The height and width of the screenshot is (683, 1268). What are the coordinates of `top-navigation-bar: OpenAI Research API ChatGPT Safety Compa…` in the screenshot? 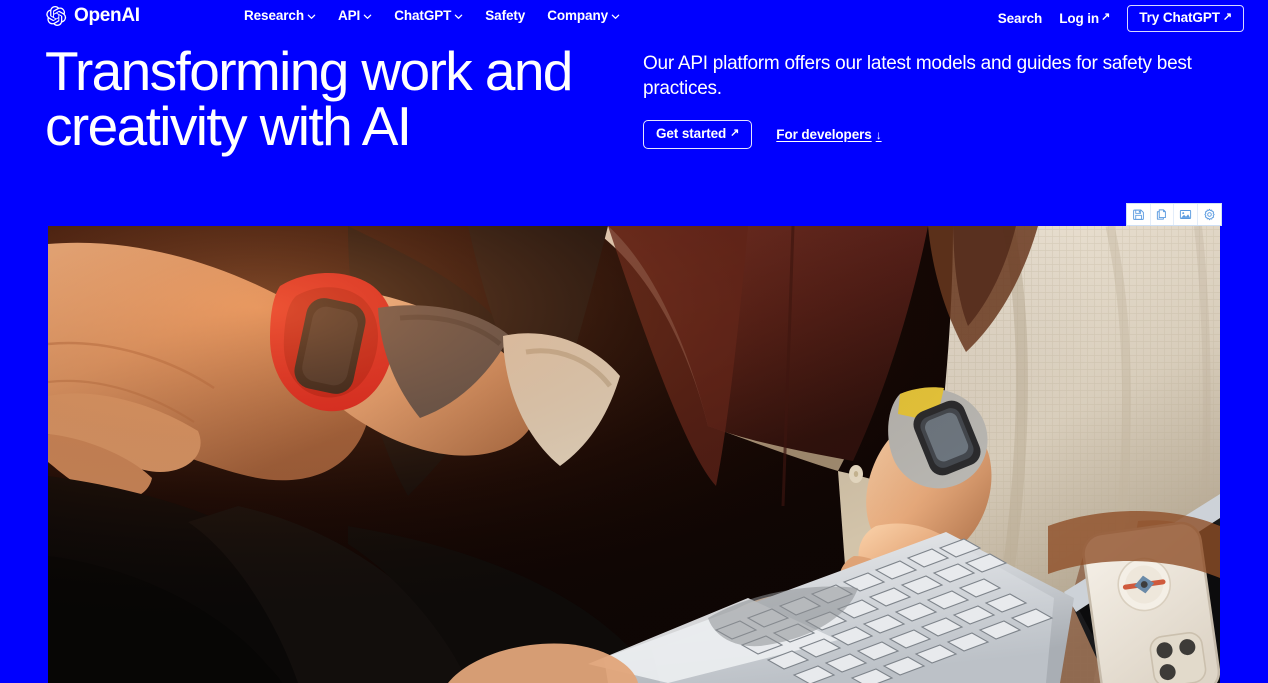 It's located at (634, 17).